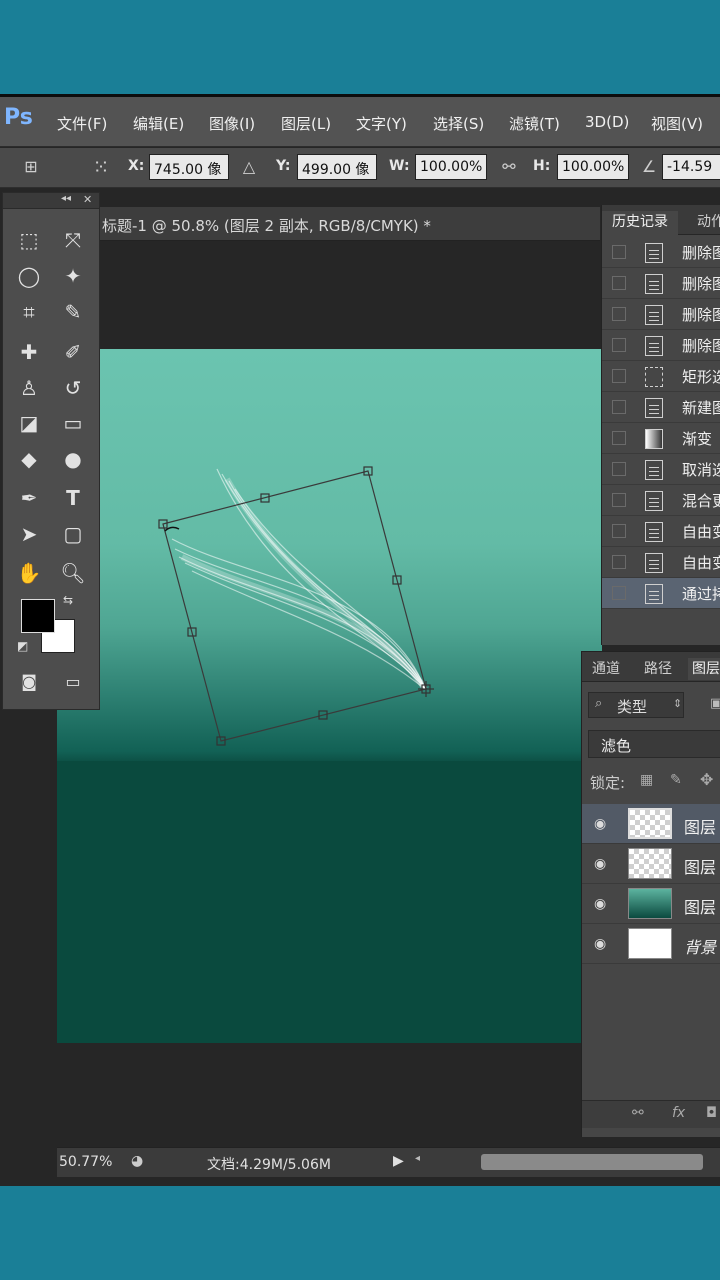 The height and width of the screenshot is (1280, 720). What do you see at coordinates (249, 167) in the screenshot?
I see `delta-icon: △` at bounding box center [249, 167].